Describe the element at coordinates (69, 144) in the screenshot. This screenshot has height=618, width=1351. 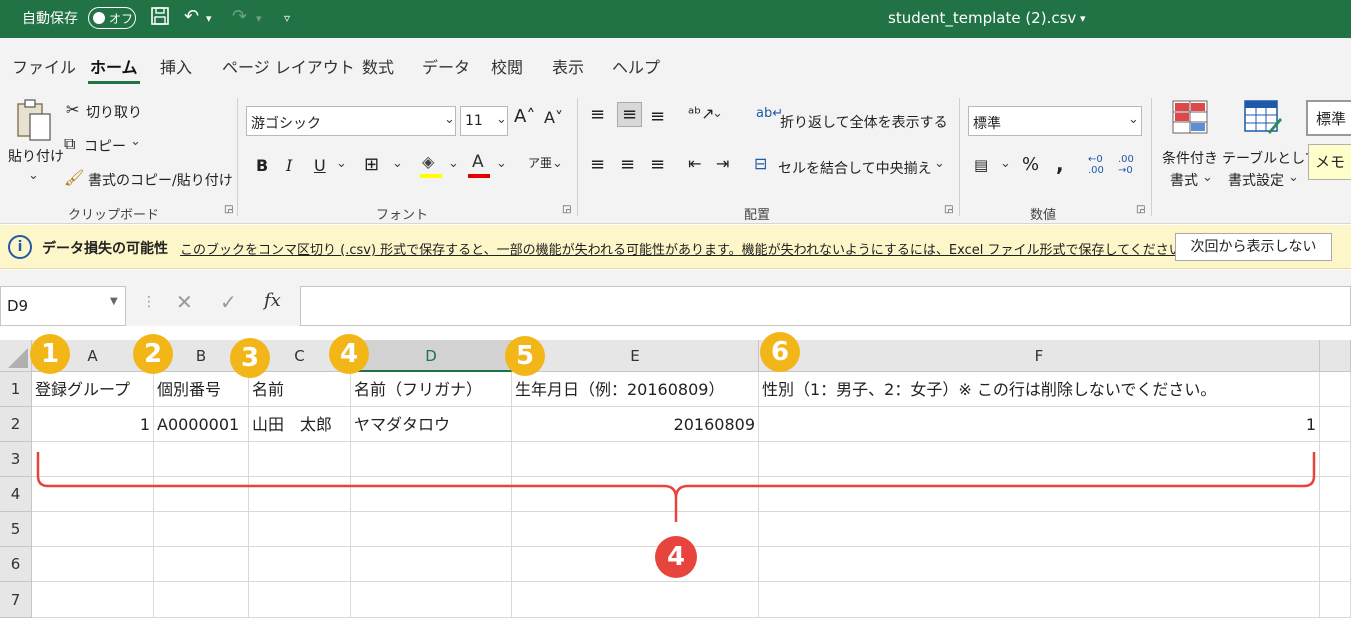
I see `copy-icon: ⧉` at that location.